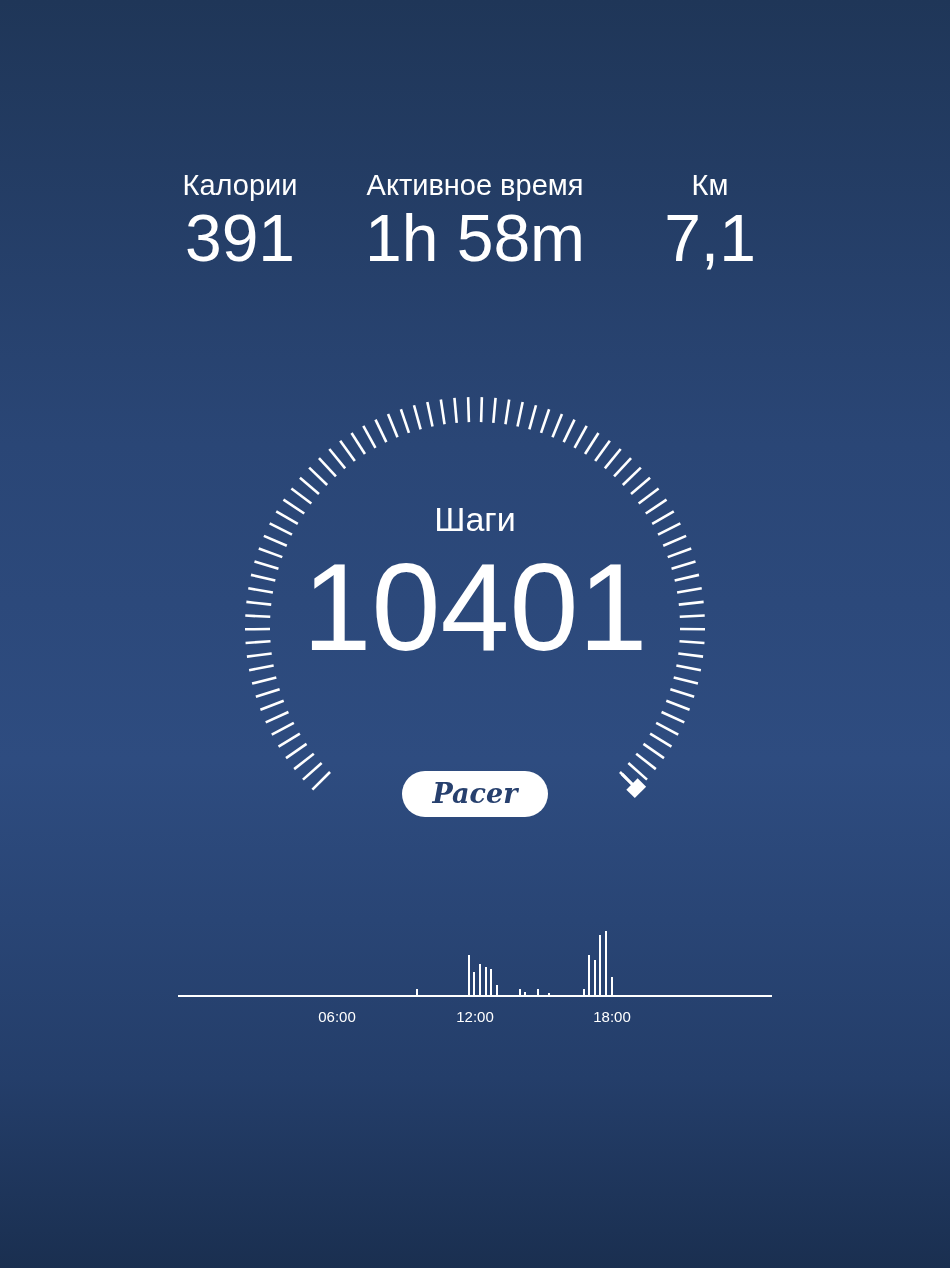 This screenshot has width=950, height=1268. I want to click on stat-value: 7,1, so click(710, 238).